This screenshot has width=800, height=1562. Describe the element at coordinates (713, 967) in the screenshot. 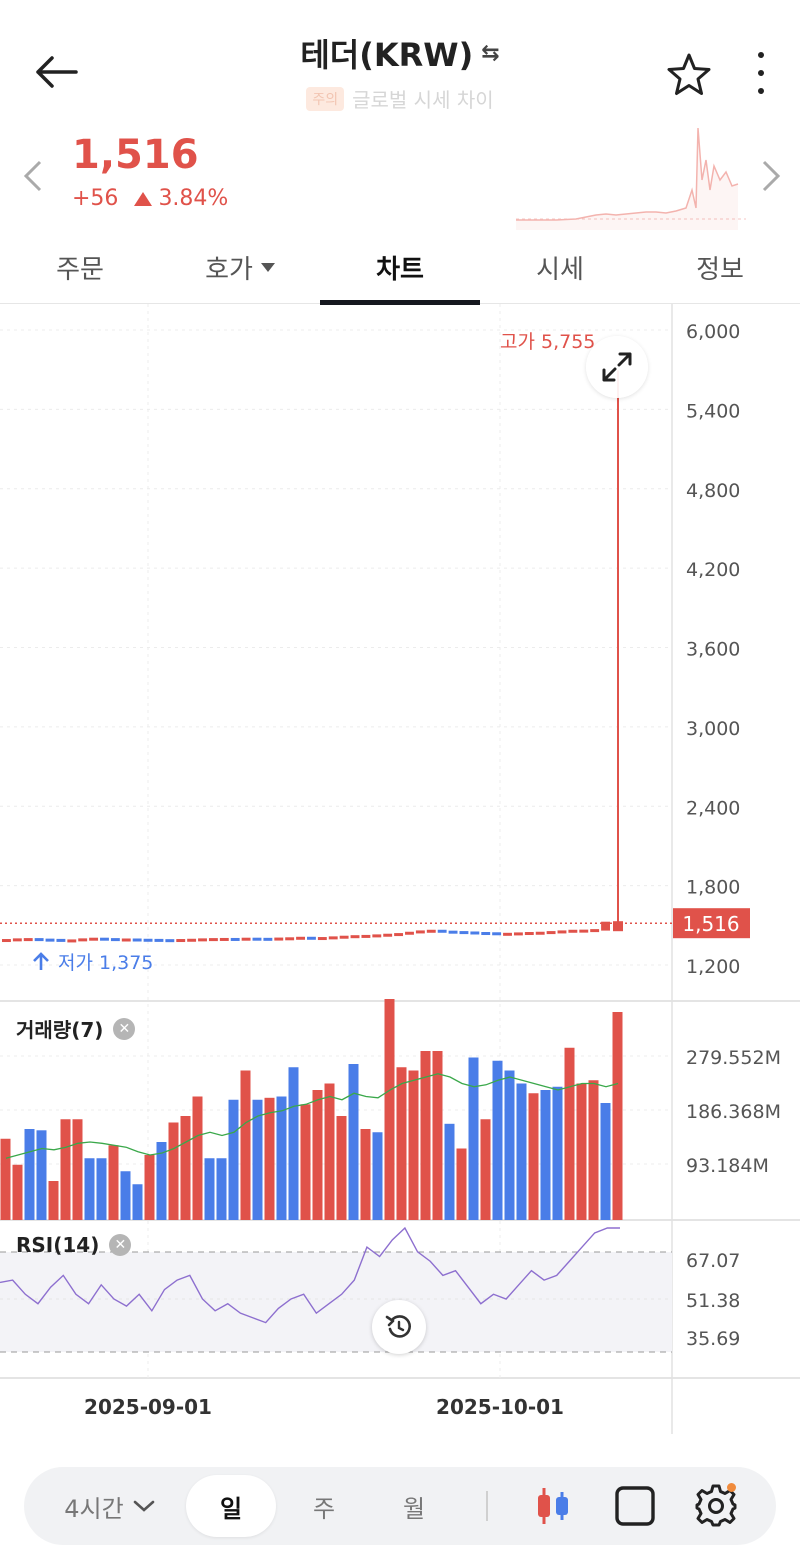

I see `price-tick-label: 1,200` at that location.